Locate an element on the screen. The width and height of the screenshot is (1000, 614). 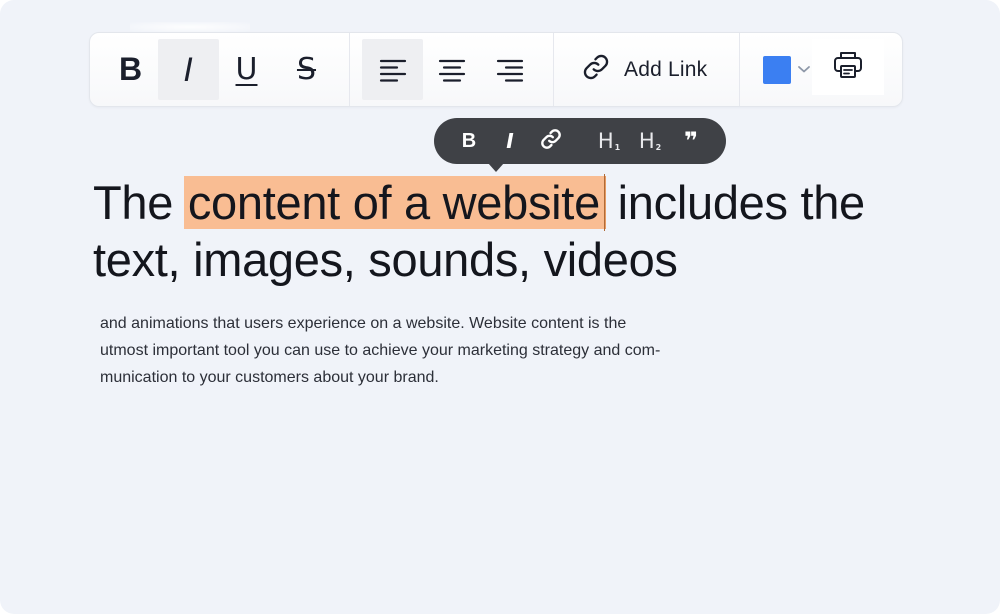
strikethrough-button: S is located at coordinates (306, 69).